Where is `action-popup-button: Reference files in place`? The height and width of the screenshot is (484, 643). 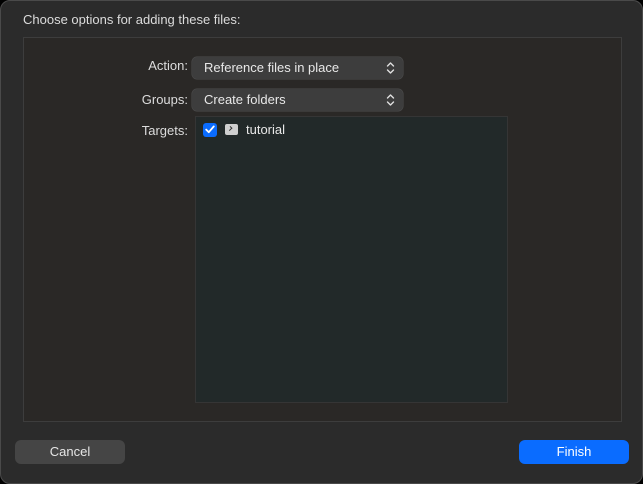
action-popup-button: Reference files in place is located at coordinates (297, 68).